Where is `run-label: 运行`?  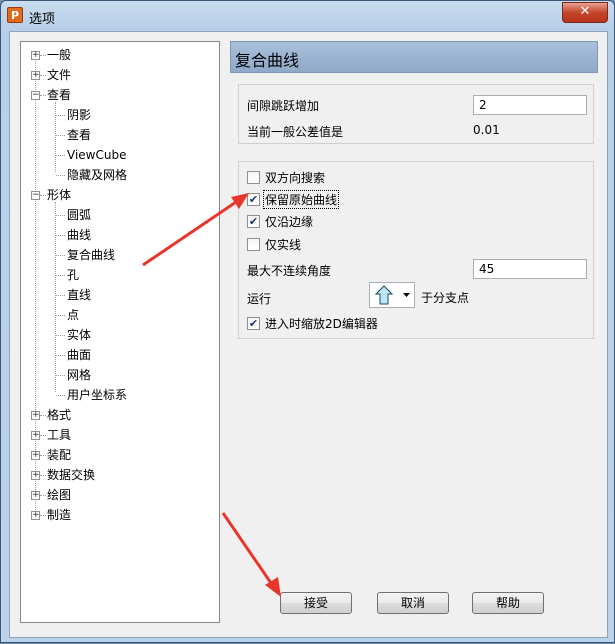 run-label: 运行 is located at coordinates (259, 299).